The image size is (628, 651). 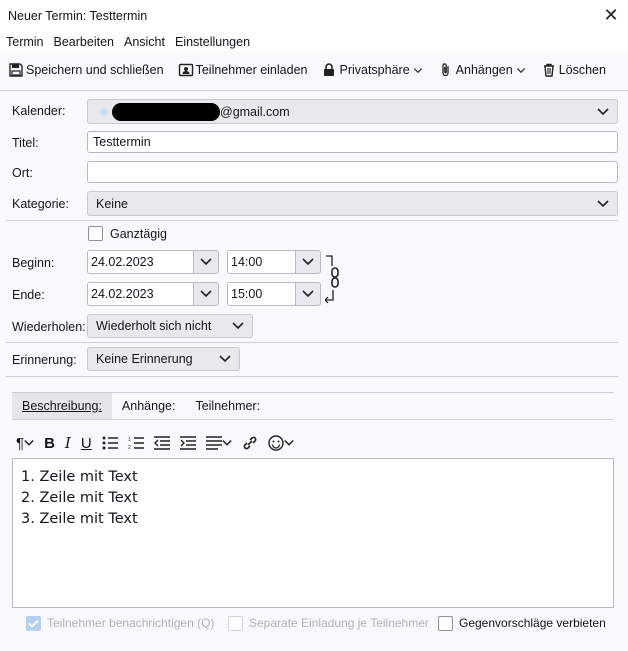 What do you see at coordinates (25, 42) in the screenshot?
I see `menu-termin: Termin` at bounding box center [25, 42].